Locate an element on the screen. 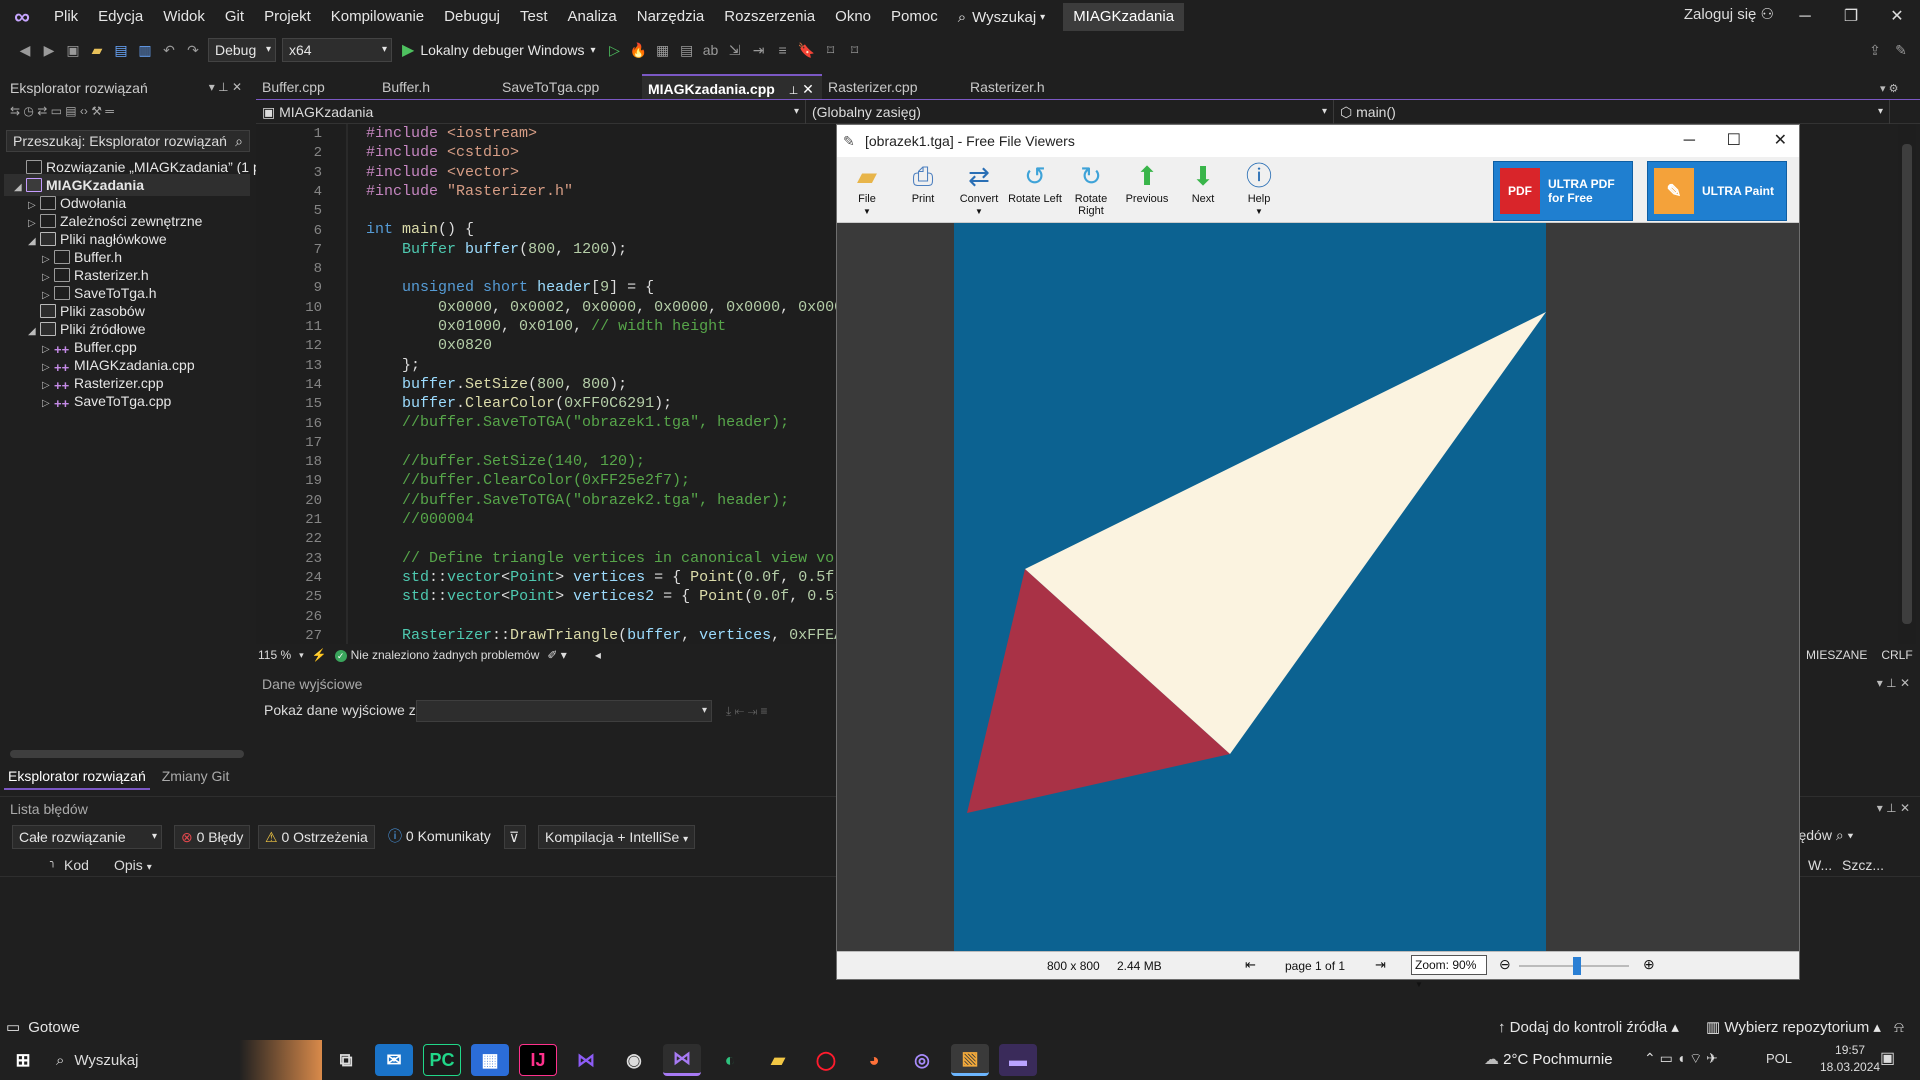 The width and height of the screenshot is (1920, 1080). tab-savetotga-cpp: SaveToTga.cpp is located at coordinates (569, 87).